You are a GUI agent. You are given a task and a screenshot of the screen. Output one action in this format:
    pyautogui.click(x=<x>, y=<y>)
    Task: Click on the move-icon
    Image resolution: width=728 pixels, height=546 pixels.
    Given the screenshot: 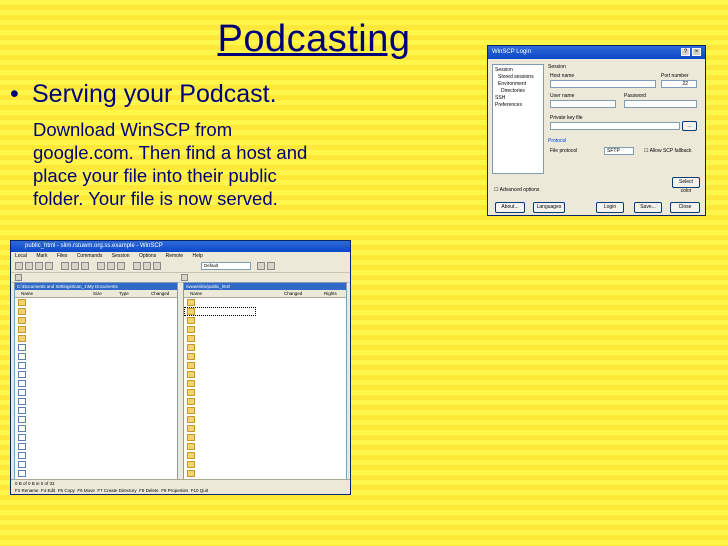 What is the action you would take?
    pyautogui.click(x=75, y=266)
    